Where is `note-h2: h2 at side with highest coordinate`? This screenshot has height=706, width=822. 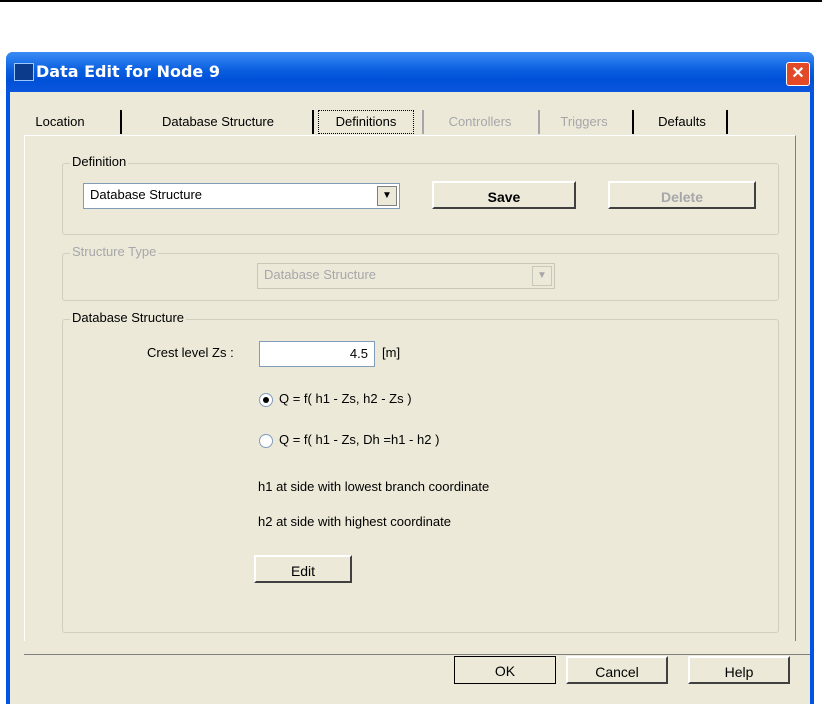
note-h2: h2 at side with highest coordinate is located at coordinates (354, 521).